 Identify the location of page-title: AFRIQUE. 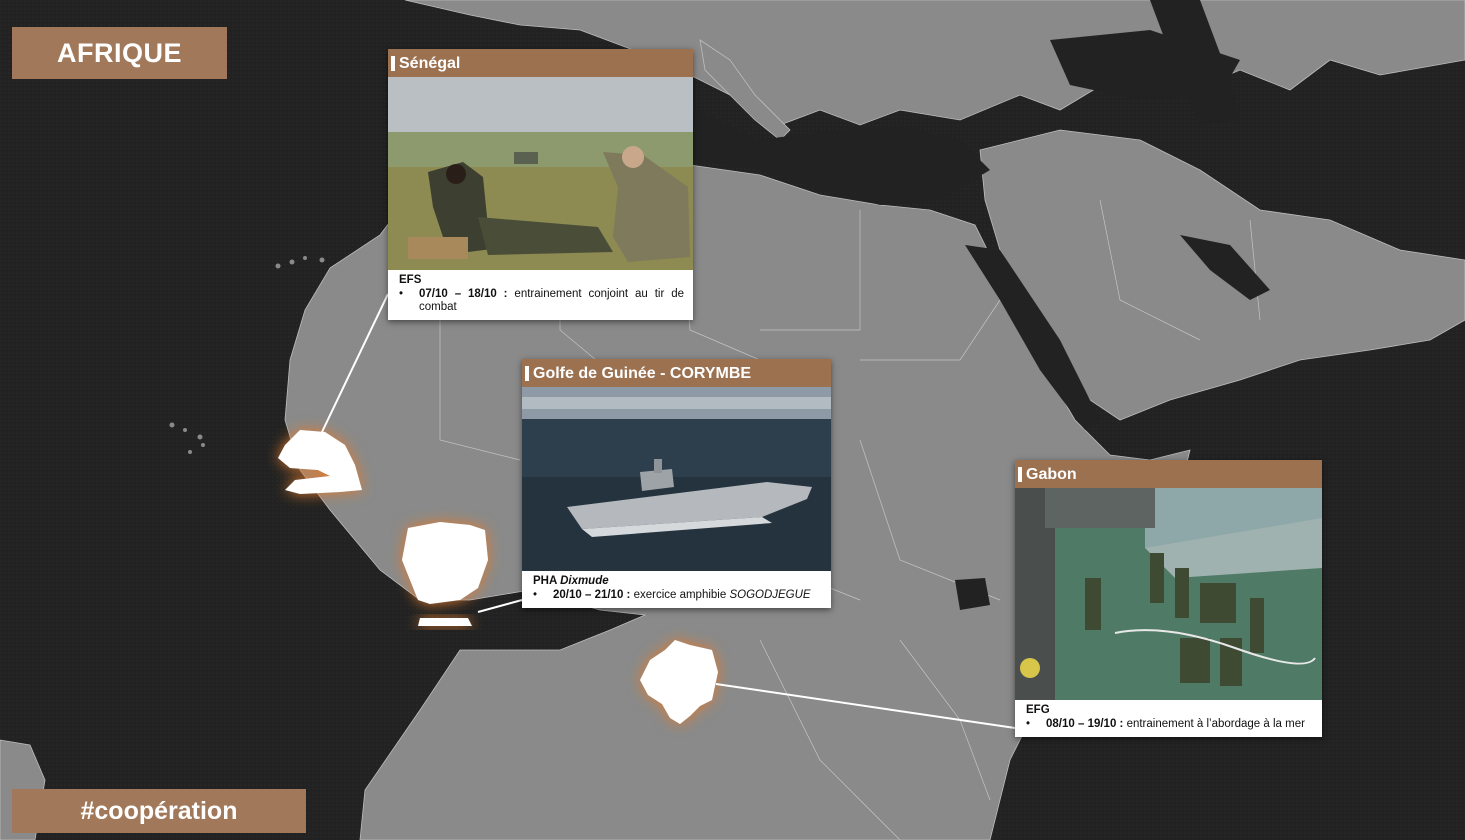
(119, 53).